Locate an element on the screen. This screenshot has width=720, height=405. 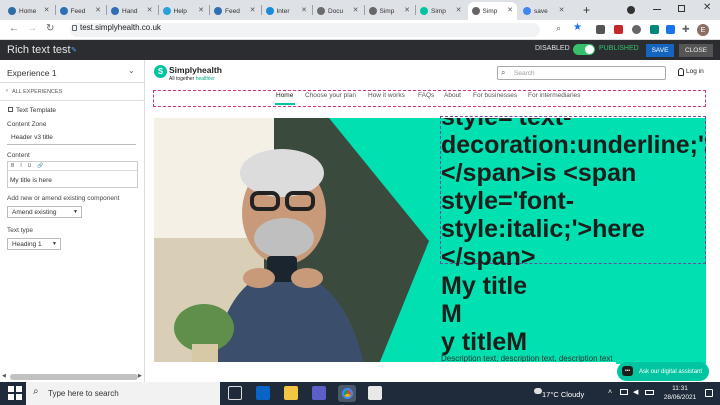
experience-select: Experience 1 is located at coordinates (32, 73).